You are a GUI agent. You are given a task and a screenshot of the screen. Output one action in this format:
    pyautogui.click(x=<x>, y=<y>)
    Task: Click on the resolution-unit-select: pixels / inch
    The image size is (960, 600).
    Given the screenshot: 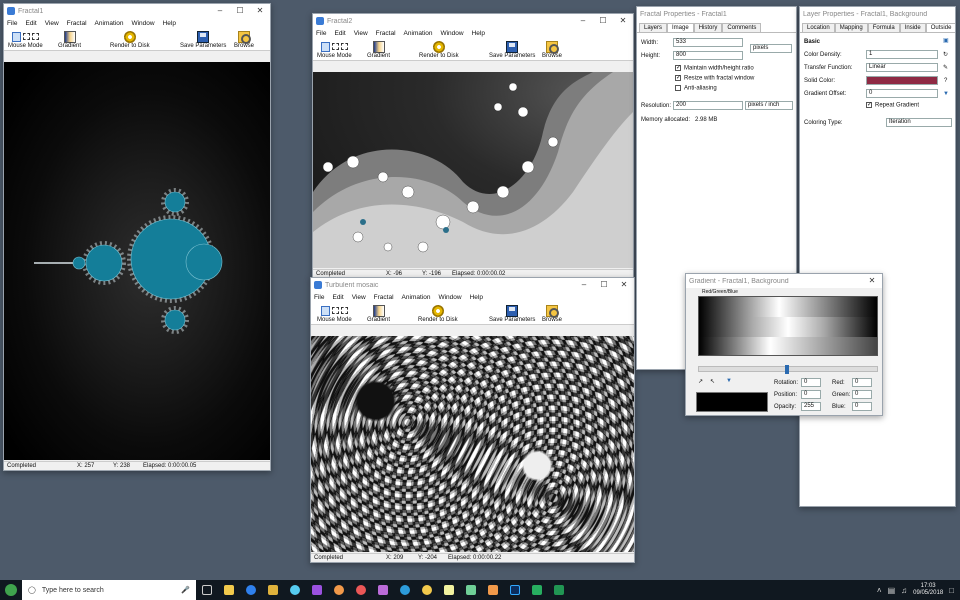 What is the action you would take?
    pyautogui.click(x=769, y=105)
    